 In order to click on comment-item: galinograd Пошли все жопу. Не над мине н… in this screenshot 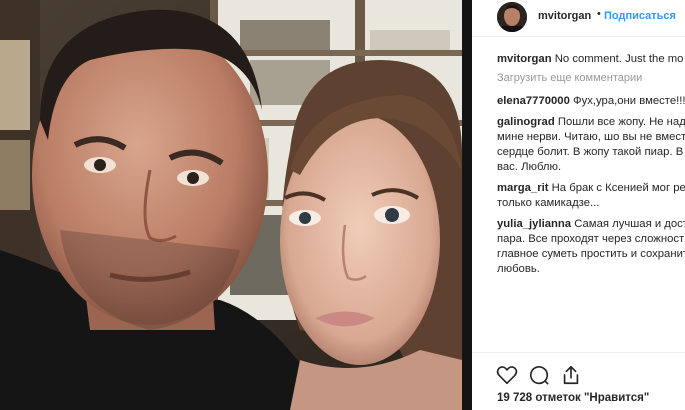, I will do `click(591, 145)`.